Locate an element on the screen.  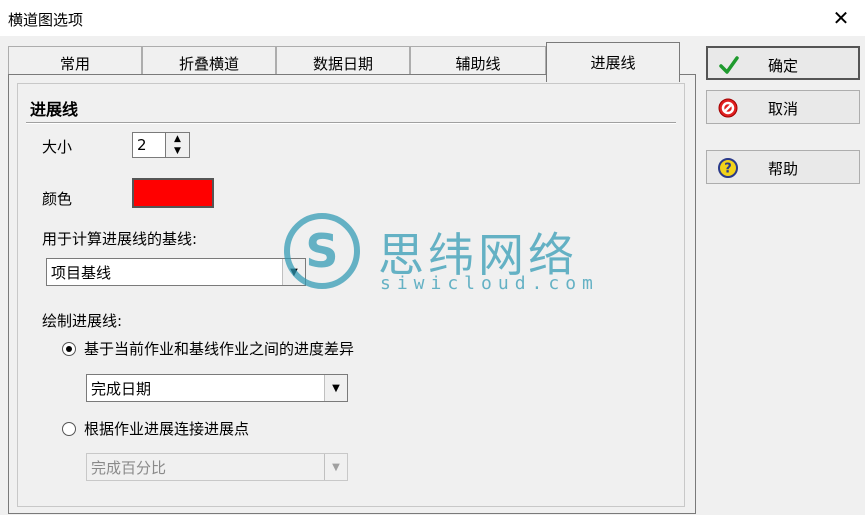
ok-button-label: 确定 is located at coordinates (782, 66).